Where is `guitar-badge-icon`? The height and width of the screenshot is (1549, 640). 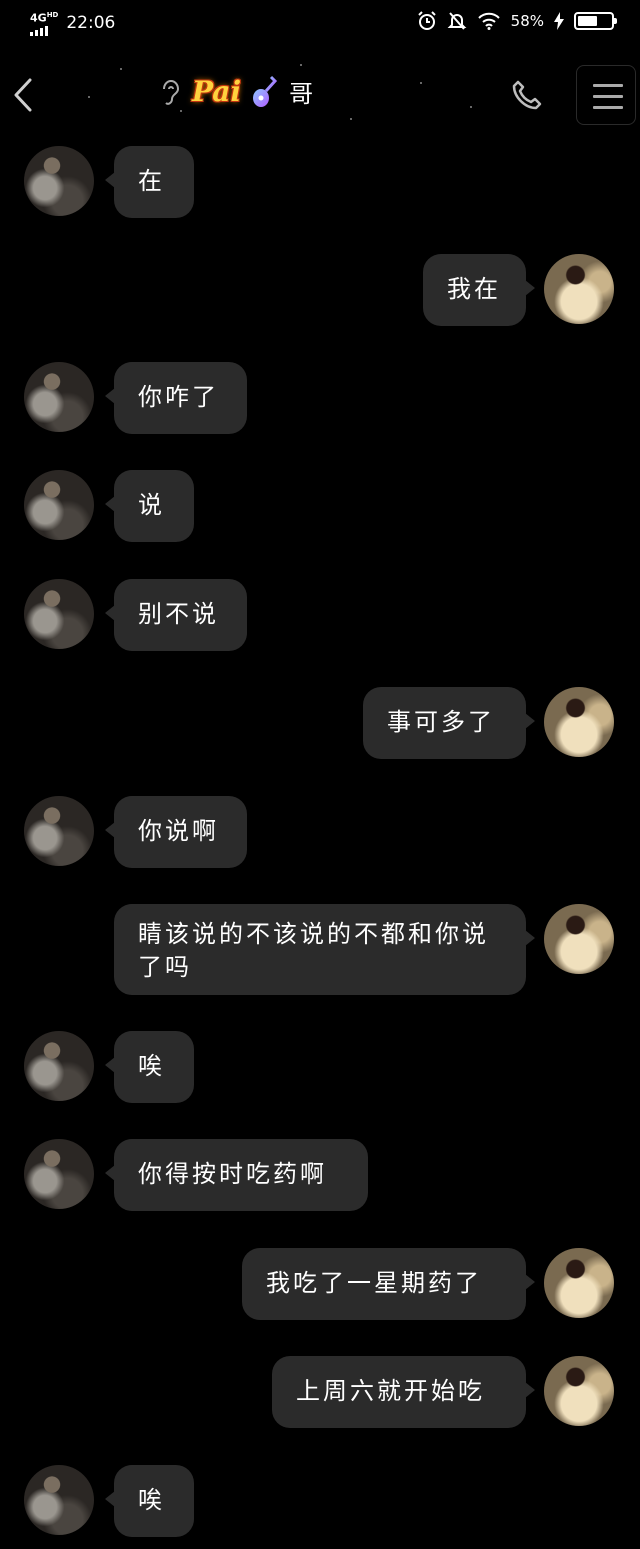 guitar-badge-icon is located at coordinates (265, 91).